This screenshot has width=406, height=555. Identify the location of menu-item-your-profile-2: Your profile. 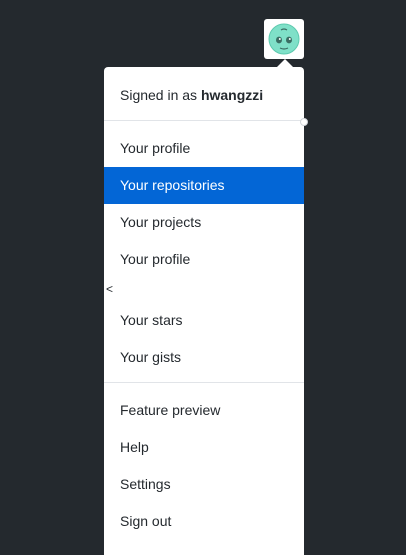
(204, 259).